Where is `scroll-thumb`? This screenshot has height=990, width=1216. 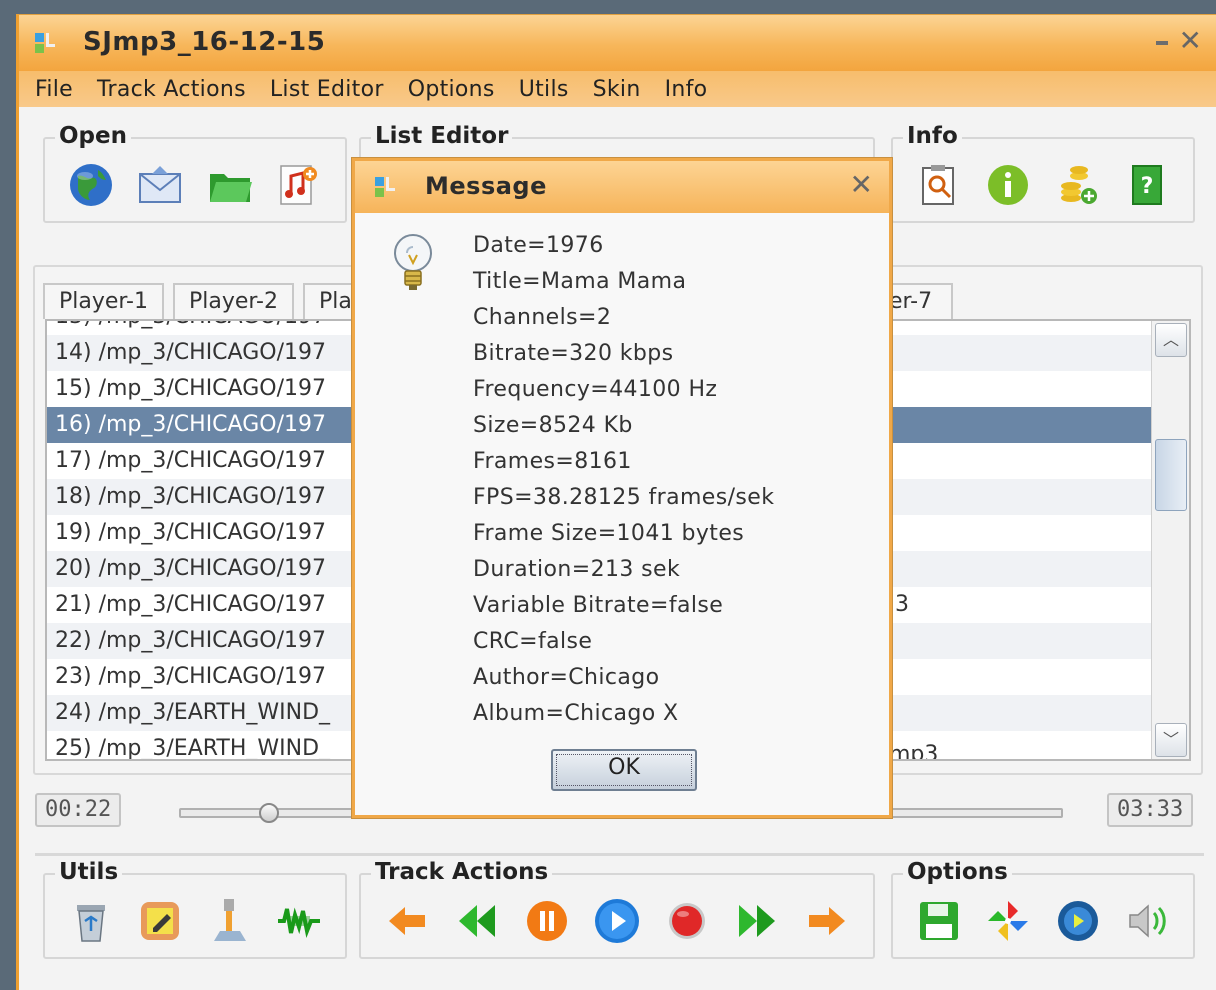
scroll-thumb is located at coordinates (1171, 475).